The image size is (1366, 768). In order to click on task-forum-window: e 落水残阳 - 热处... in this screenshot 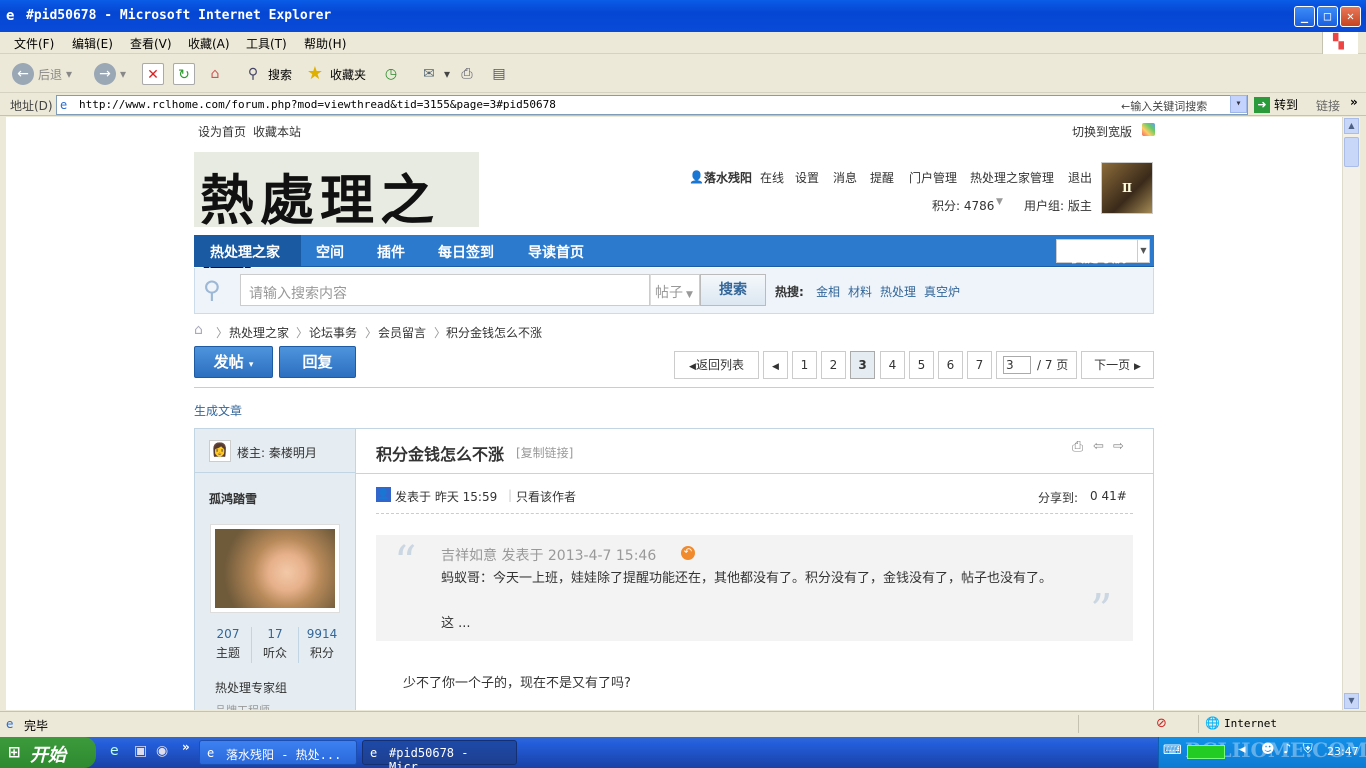, I will do `click(278, 752)`.